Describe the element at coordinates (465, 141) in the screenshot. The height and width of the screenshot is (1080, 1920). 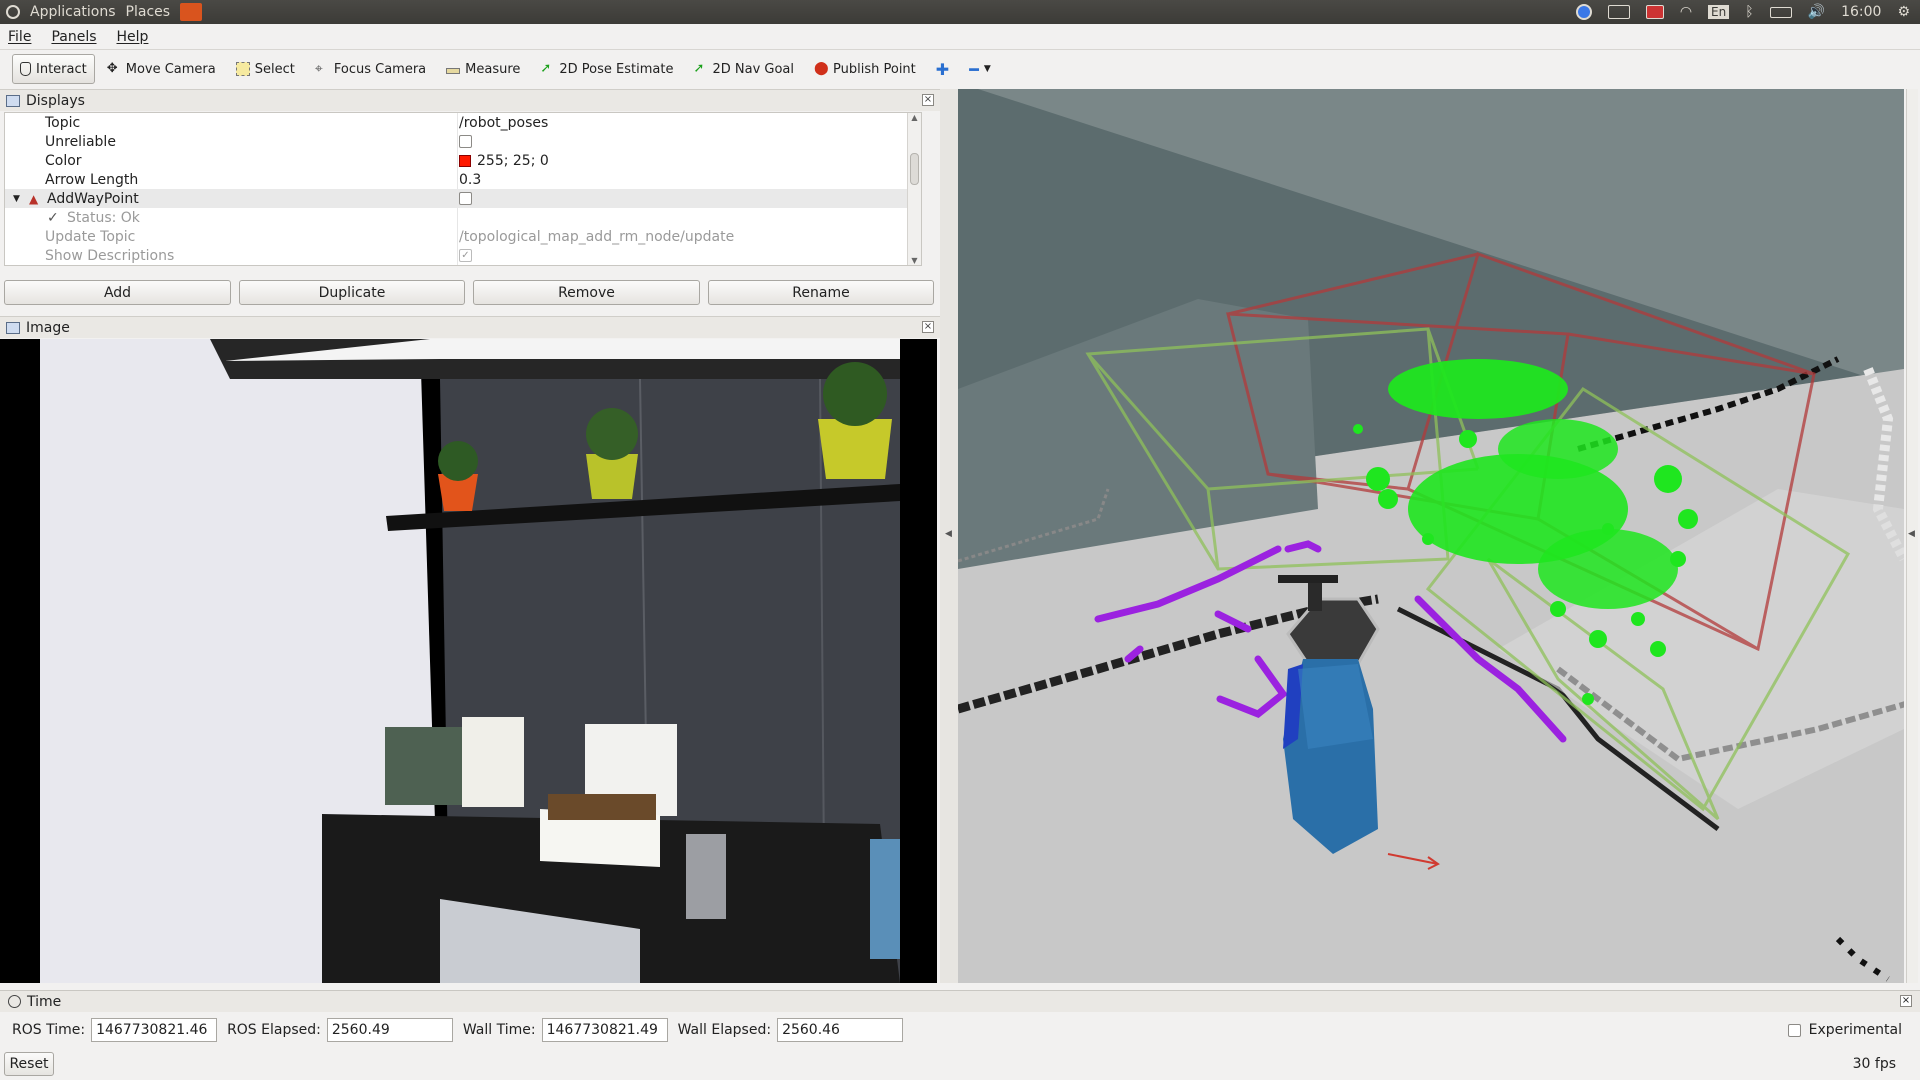
I see `unreliable-checkbox` at that location.